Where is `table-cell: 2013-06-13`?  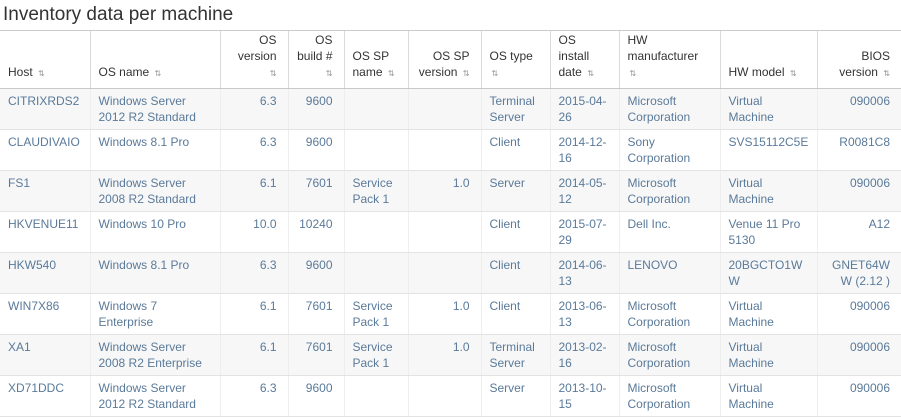
table-cell: 2013-06-13 is located at coordinates (585, 314).